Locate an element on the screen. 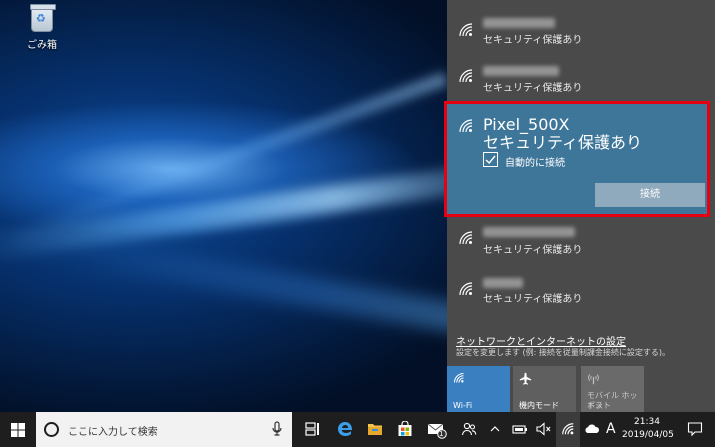  network-settings-description: 設定を変更します (例: 接続を従量制課金接続に設定する)。 is located at coordinates (563, 352).